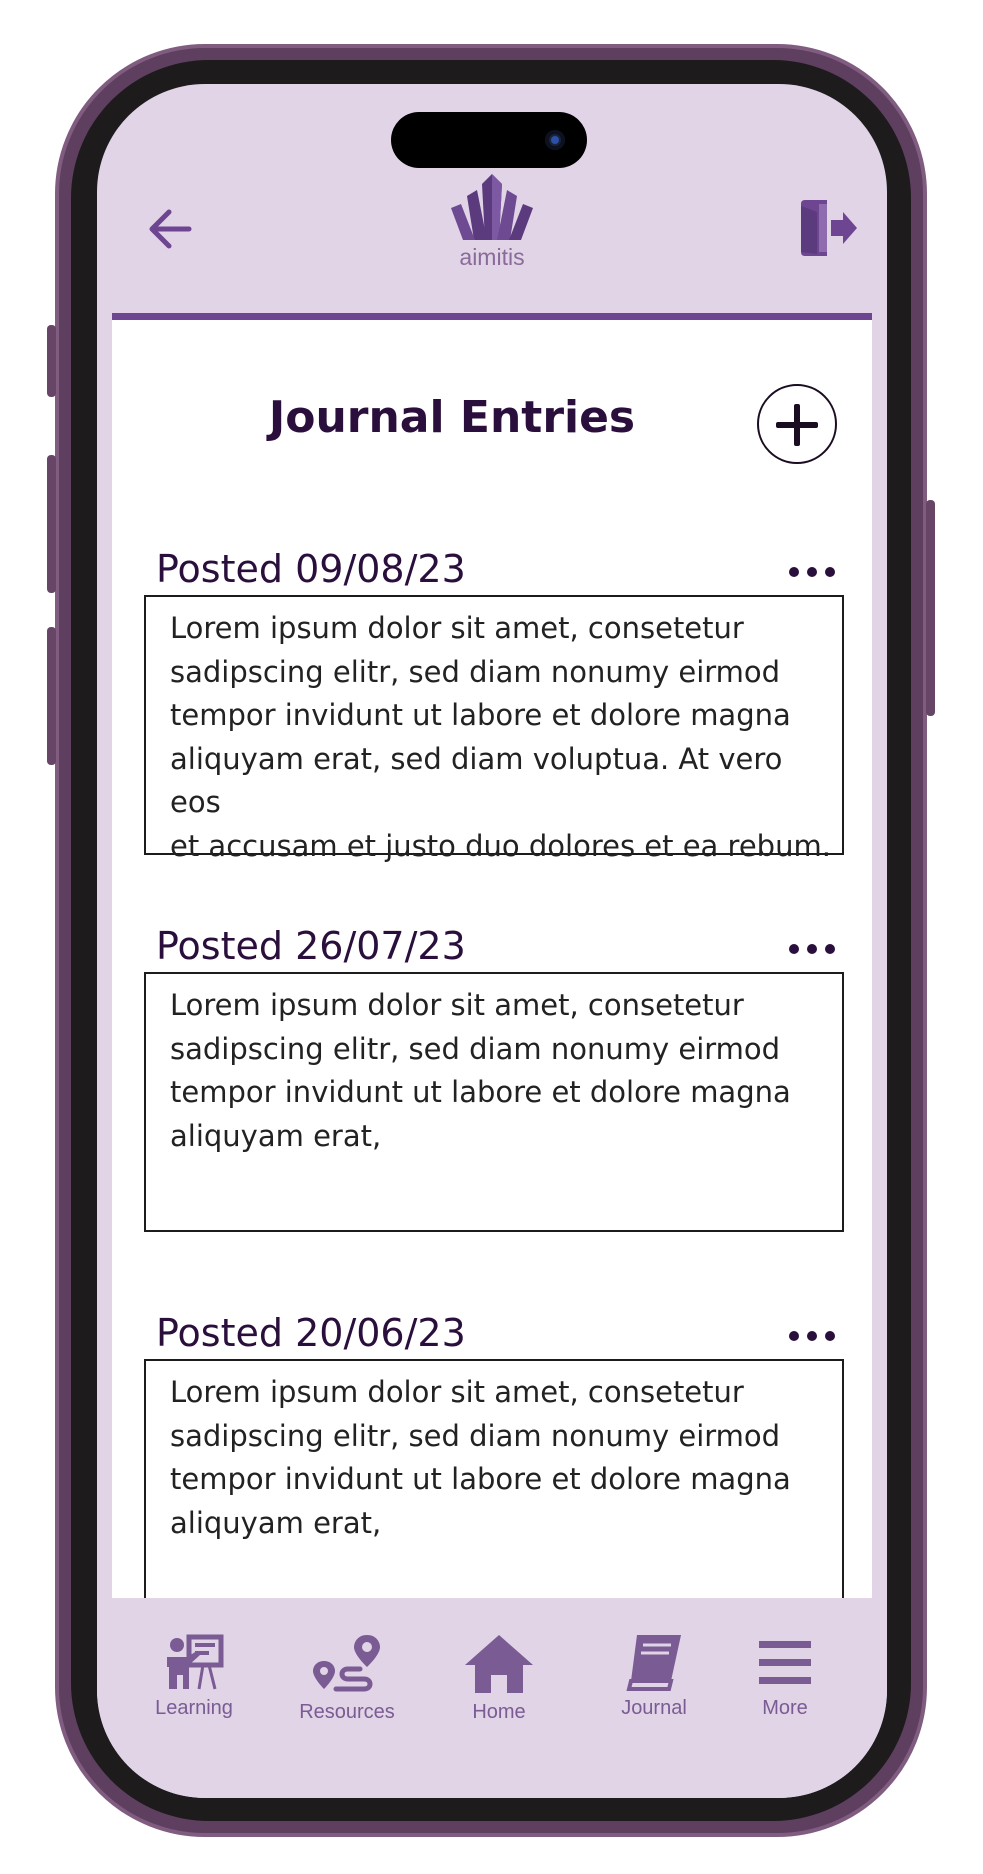 Image resolution: width=983 pixels, height=1874 pixels. I want to click on crystal-logo-icon, so click(492, 207).